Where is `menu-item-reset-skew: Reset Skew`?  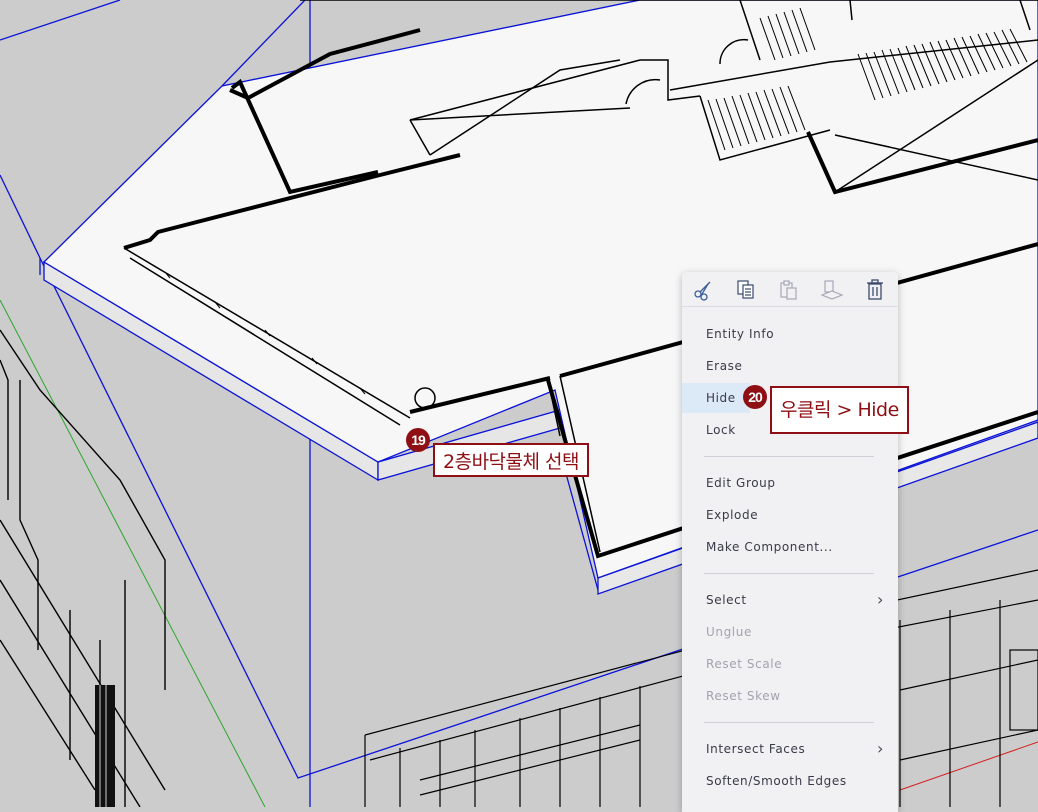
menu-item-reset-skew: Reset Skew is located at coordinates (743, 696).